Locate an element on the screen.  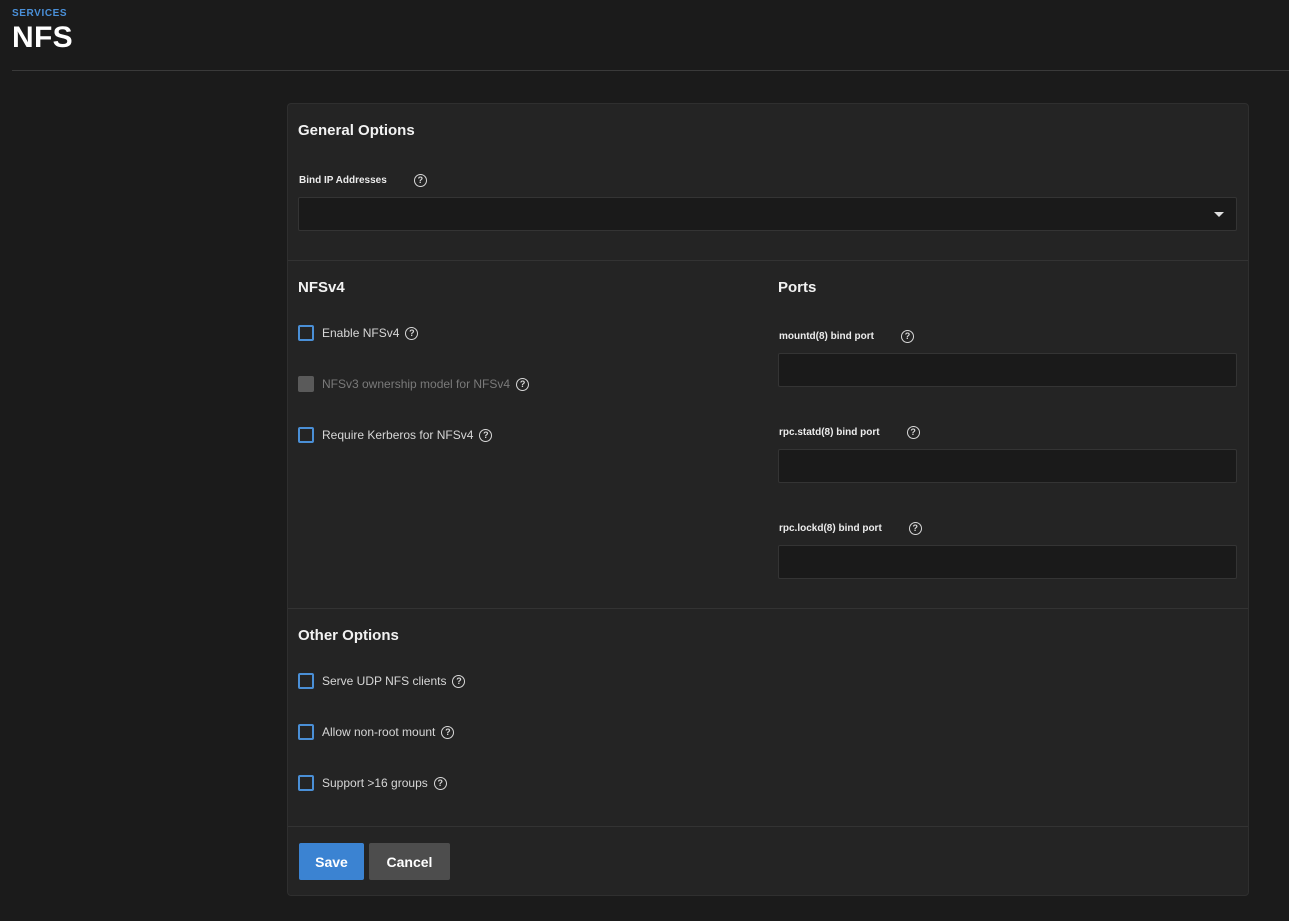
checkbox-label: Serve UDP NFS clients is located at coordinates (384, 681).